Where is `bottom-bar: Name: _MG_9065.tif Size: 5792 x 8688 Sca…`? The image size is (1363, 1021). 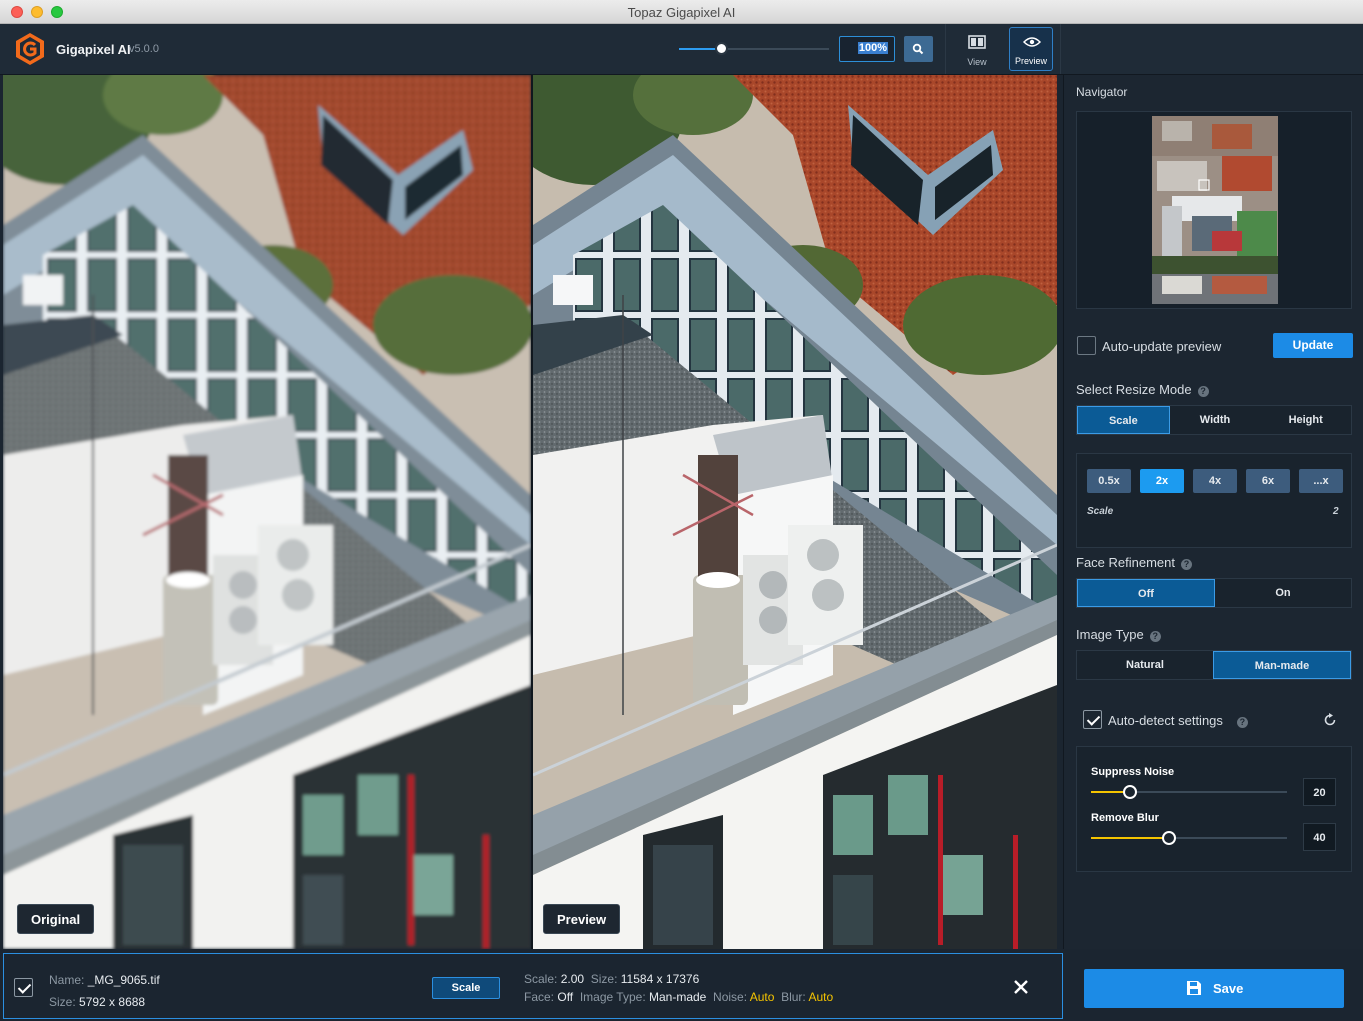 bottom-bar: Name: _MG_9065.tif Size: 5792 x 8688 Sca… is located at coordinates (681, 985).